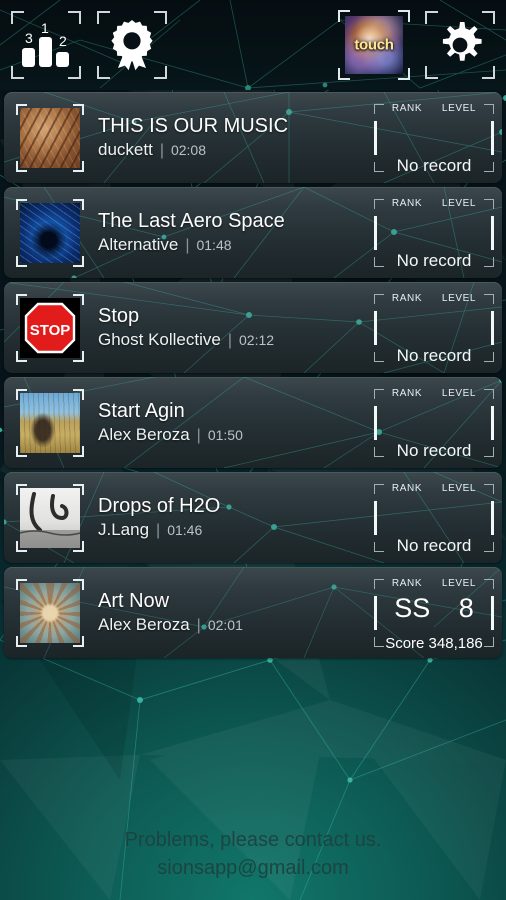 The width and height of the screenshot is (506, 900). Describe the element at coordinates (191, 221) in the screenshot. I see `song-title: The Last Aero Space` at that location.